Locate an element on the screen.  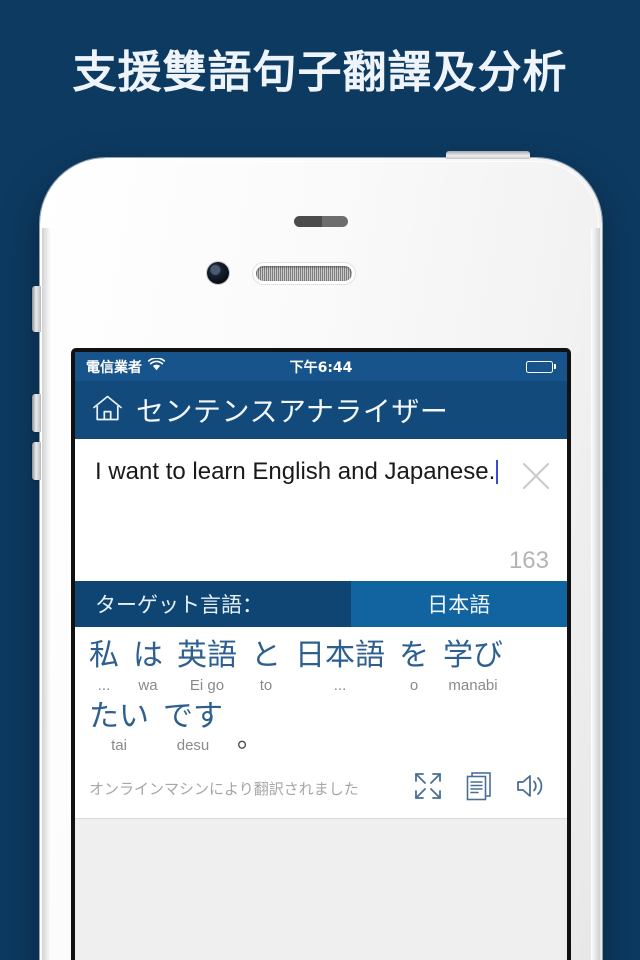
nav-bar: センテンスアナライザー is located at coordinates (321, 410).